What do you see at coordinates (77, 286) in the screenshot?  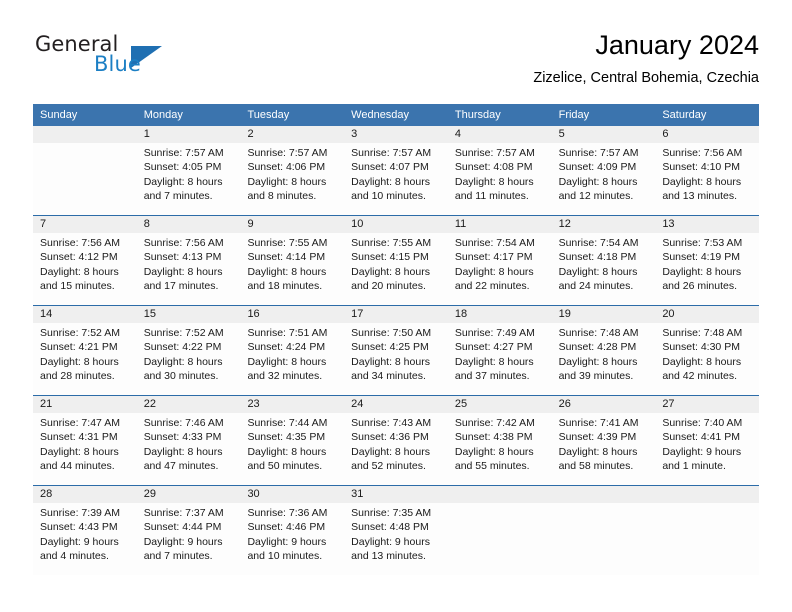 I see `daylight-text-cont: and 15 minutes.` at bounding box center [77, 286].